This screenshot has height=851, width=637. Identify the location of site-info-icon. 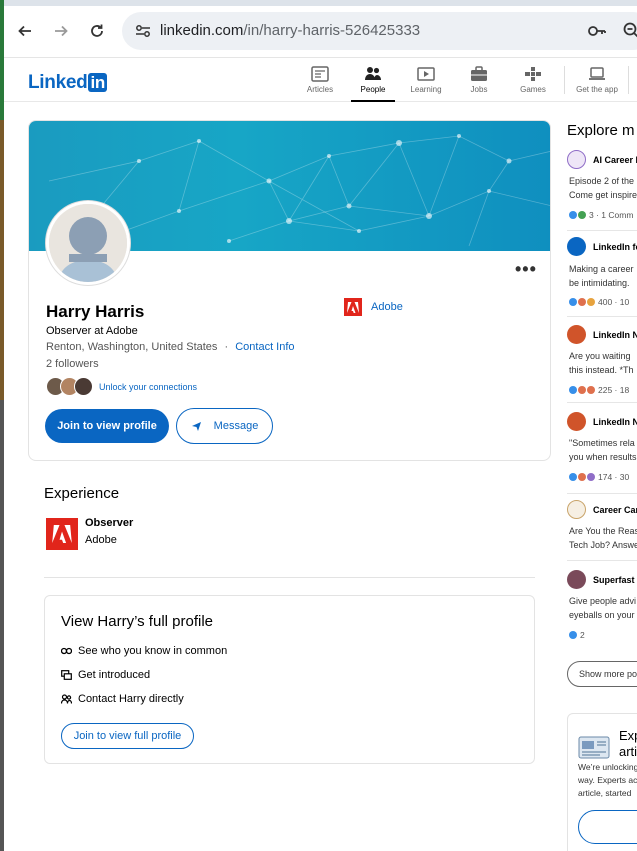
(143, 31).